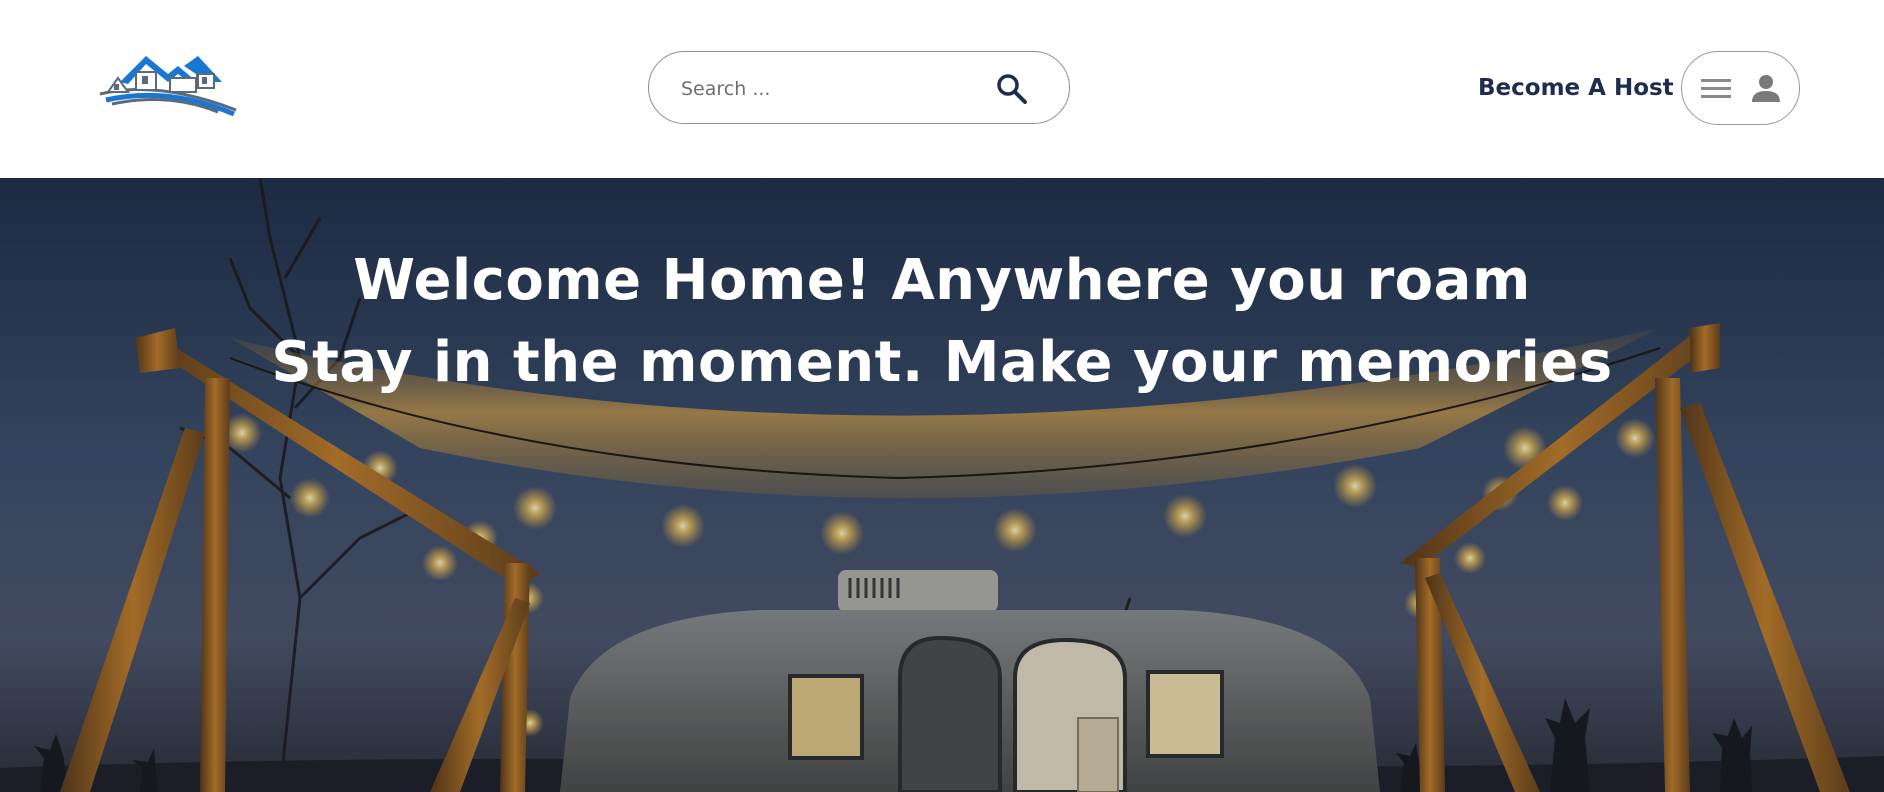  What do you see at coordinates (942, 362) in the screenshot?
I see `hero-headline-line-2: Stay in the moment. Make your memories` at bounding box center [942, 362].